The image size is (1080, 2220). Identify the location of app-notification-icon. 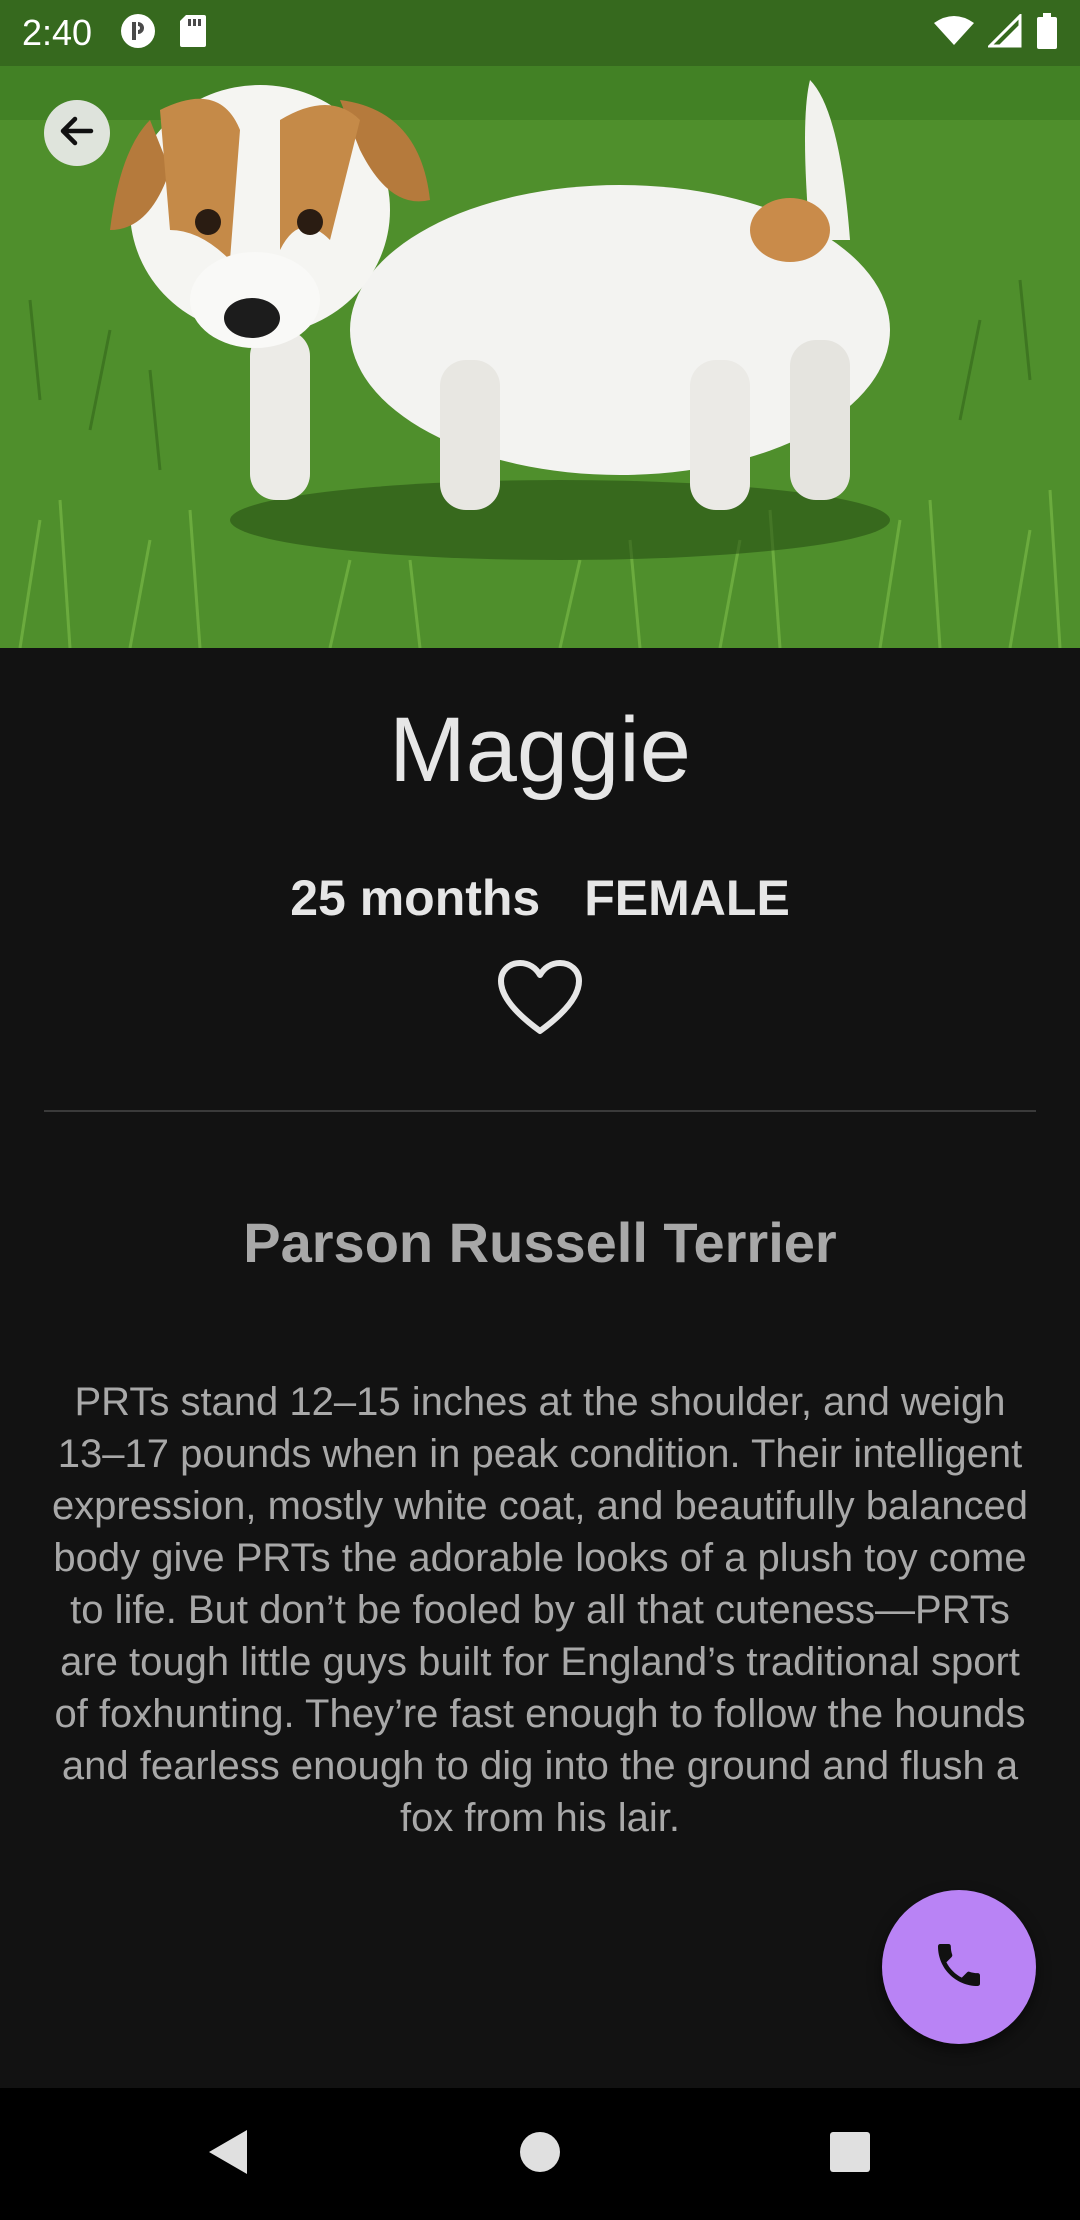
(138, 33).